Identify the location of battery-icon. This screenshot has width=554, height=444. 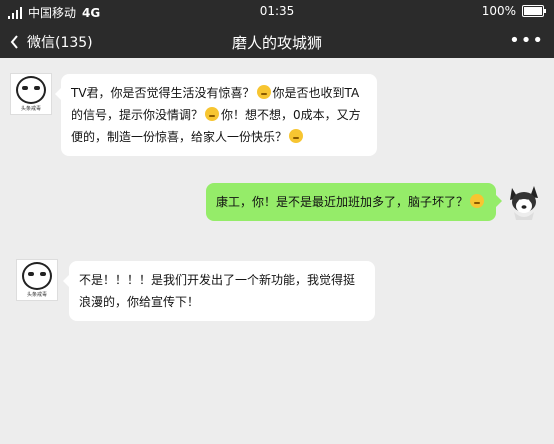
(534, 11).